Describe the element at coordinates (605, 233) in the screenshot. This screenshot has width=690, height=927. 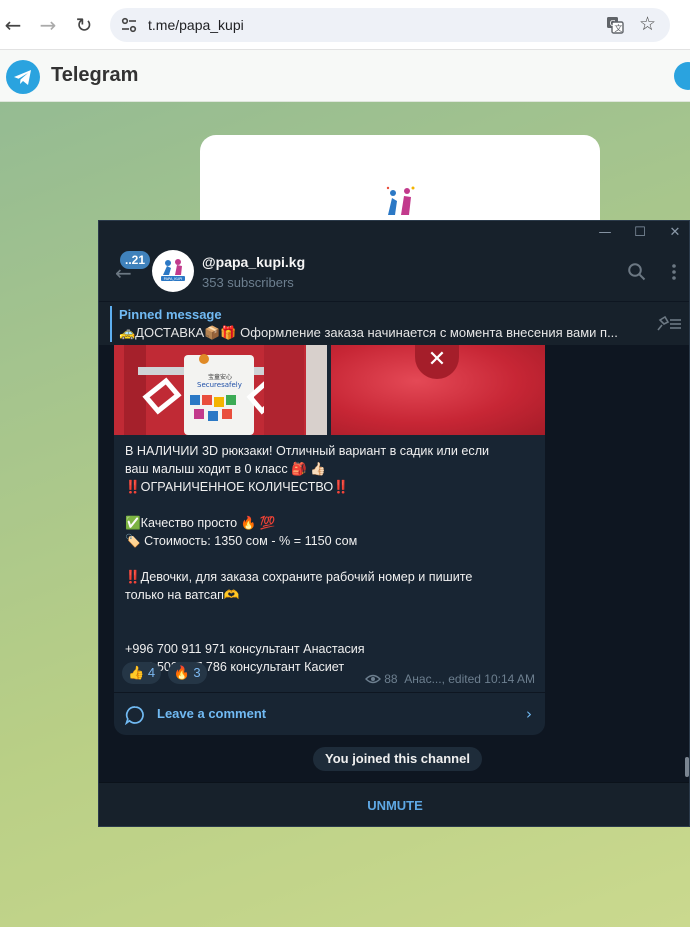
I see `minimize-icon: —` at that location.